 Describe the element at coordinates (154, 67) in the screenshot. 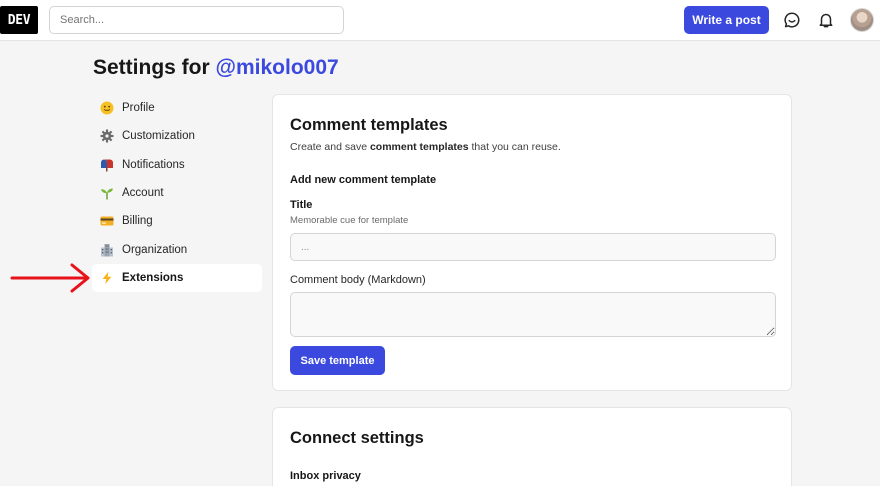

I see `page-title-prefix: Settings for` at that location.